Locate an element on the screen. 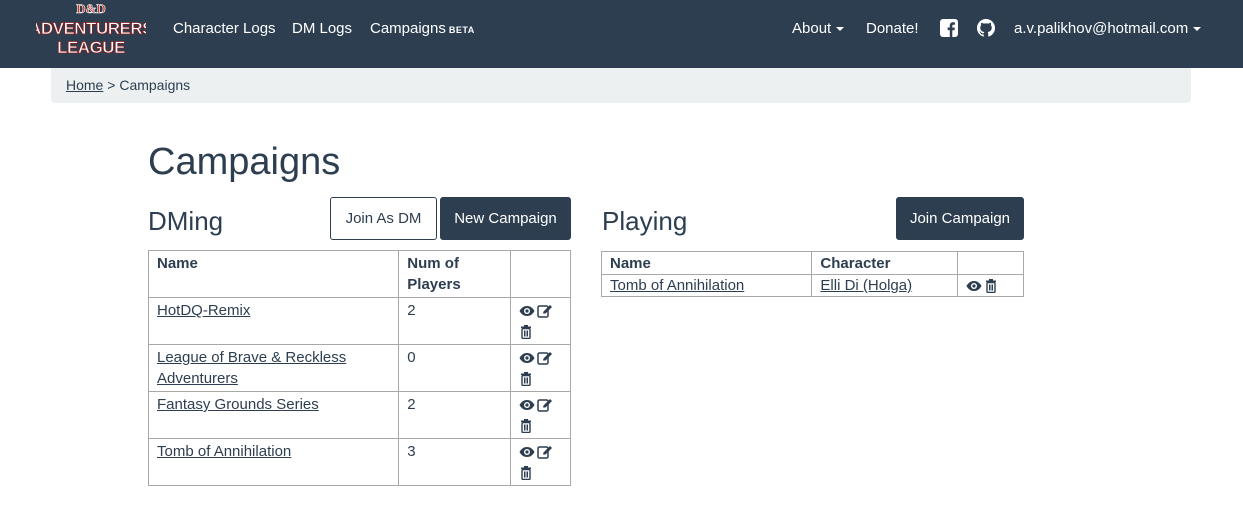 Image resolution: width=1243 pixels, height=510 pixels. github-icon is located at coordinates (986, 28).